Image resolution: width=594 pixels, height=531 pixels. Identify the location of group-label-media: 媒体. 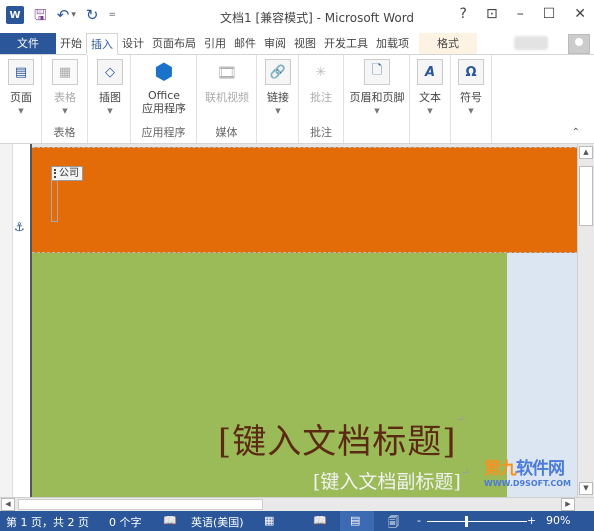
(226, 132).